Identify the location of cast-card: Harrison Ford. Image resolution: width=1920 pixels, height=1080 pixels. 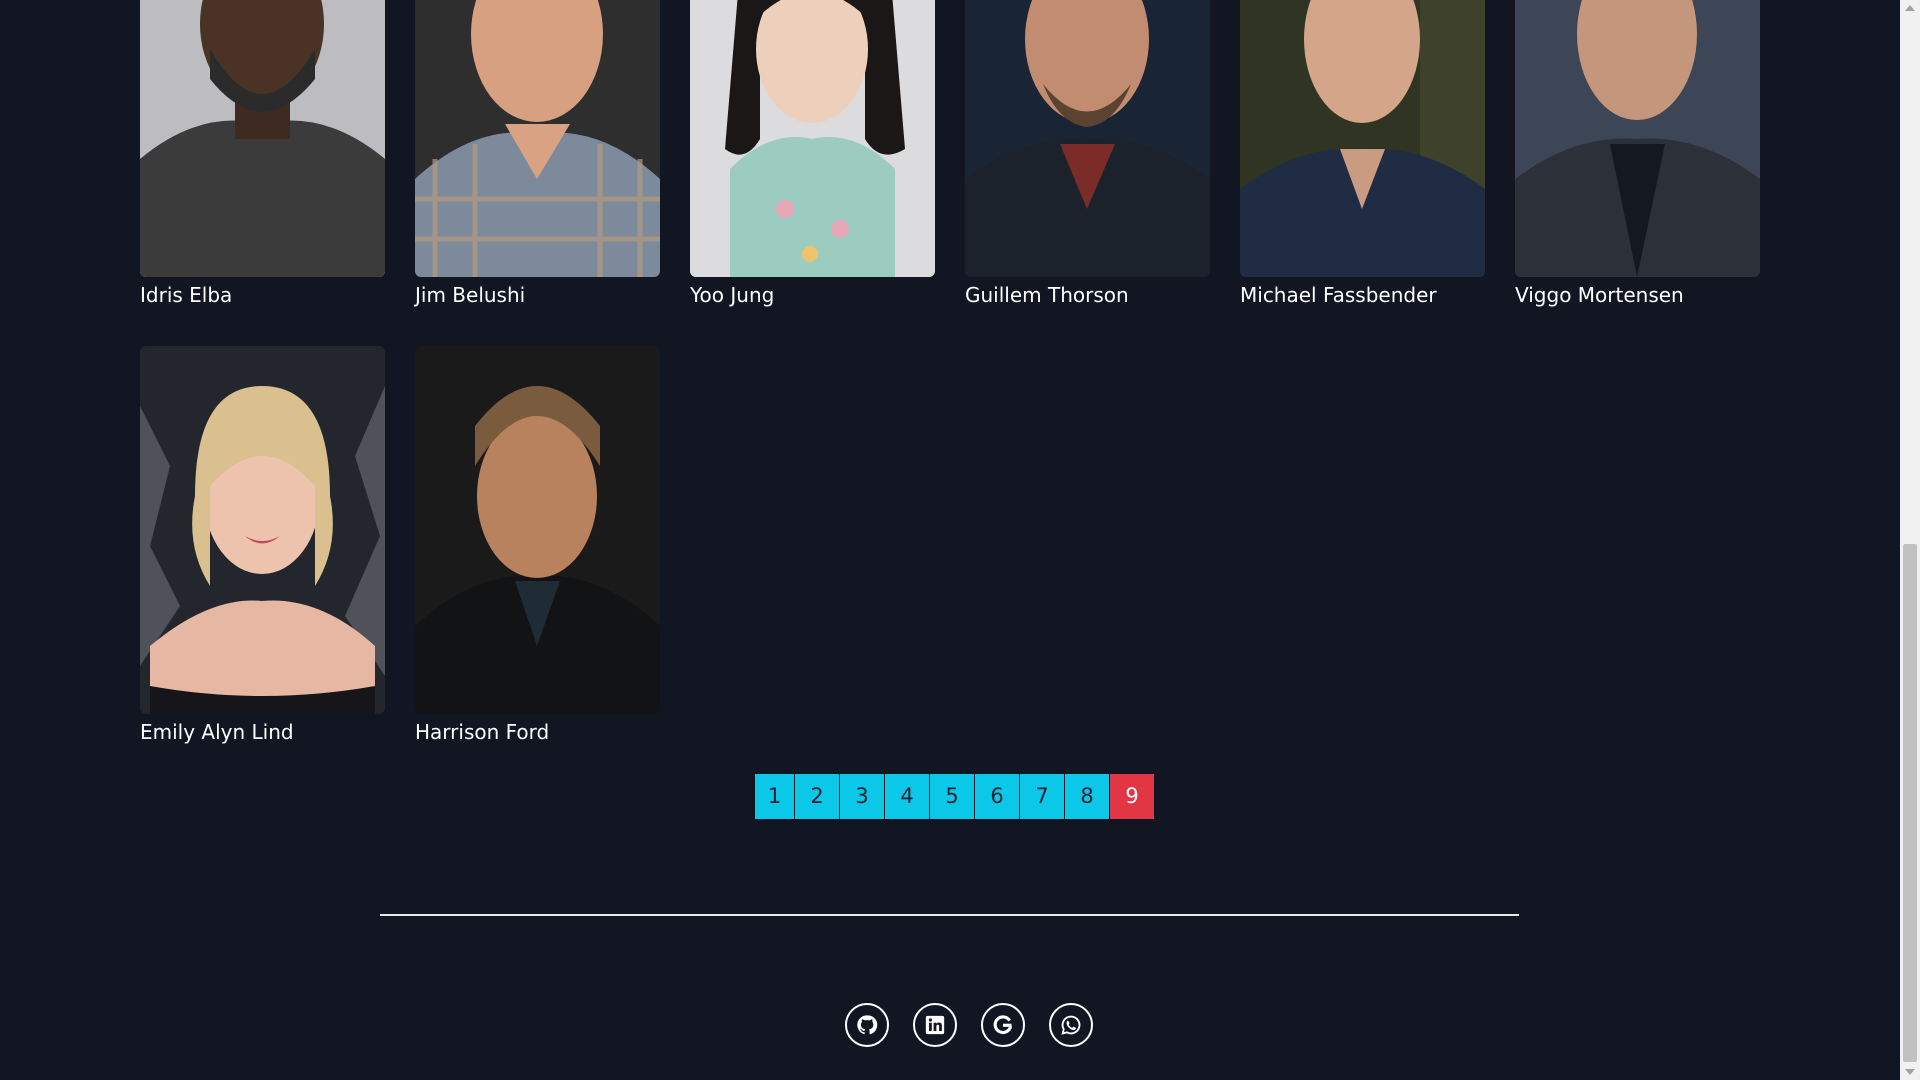
(537, 545).